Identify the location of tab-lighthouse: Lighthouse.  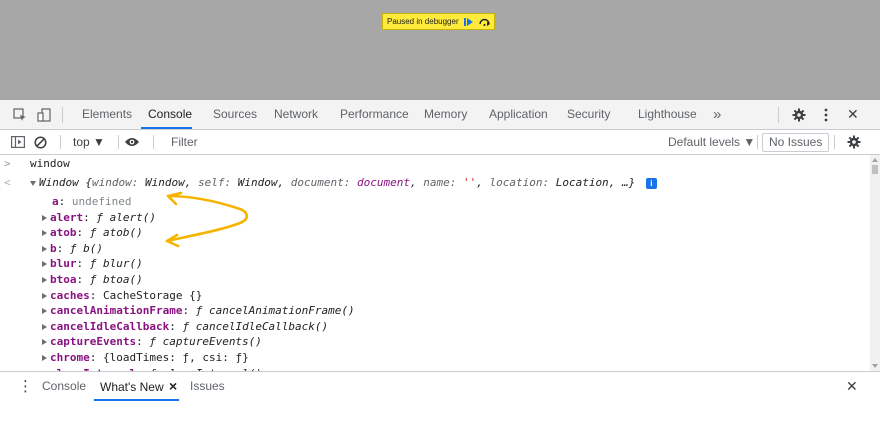
(667, 114).